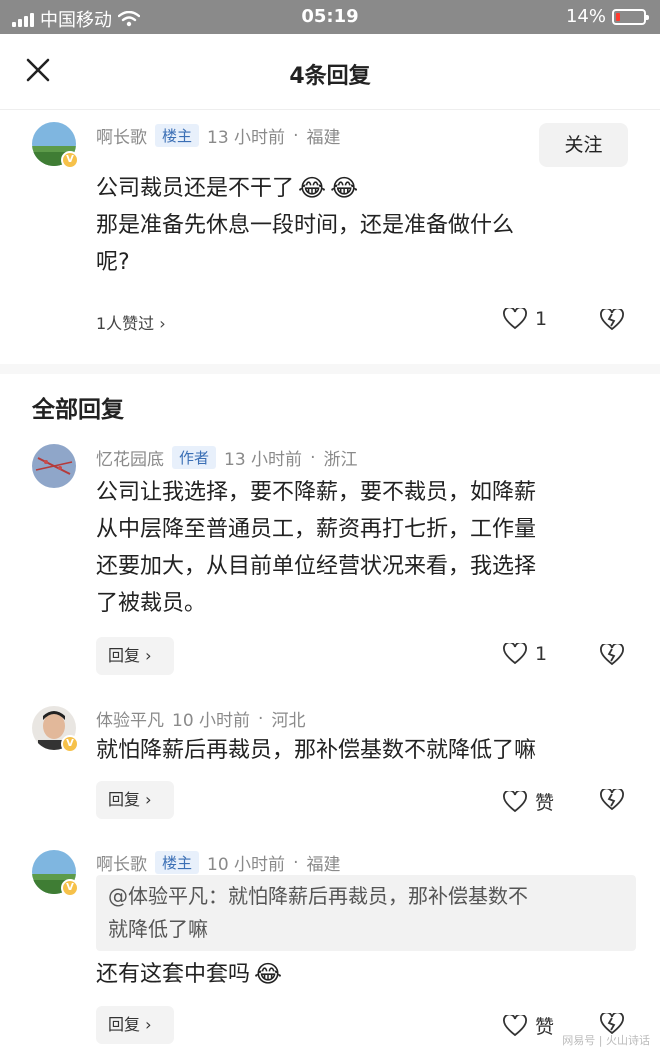 The width and height of the screenshot is (660, 1054). What do you see at coordinates (340, 460) in the screenshot?
I see `reply-location: 浙江` at bounding box center [340, 460].